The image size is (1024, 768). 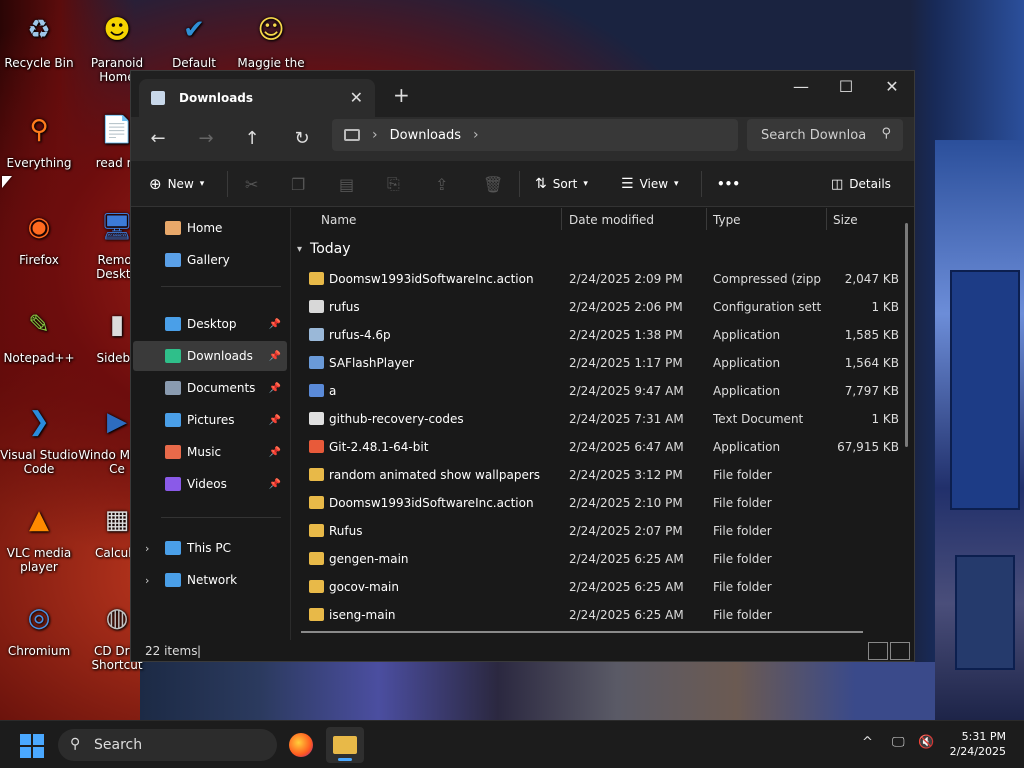 I want to click on nav-item-label: Desktop, so click(x=212, y=324).